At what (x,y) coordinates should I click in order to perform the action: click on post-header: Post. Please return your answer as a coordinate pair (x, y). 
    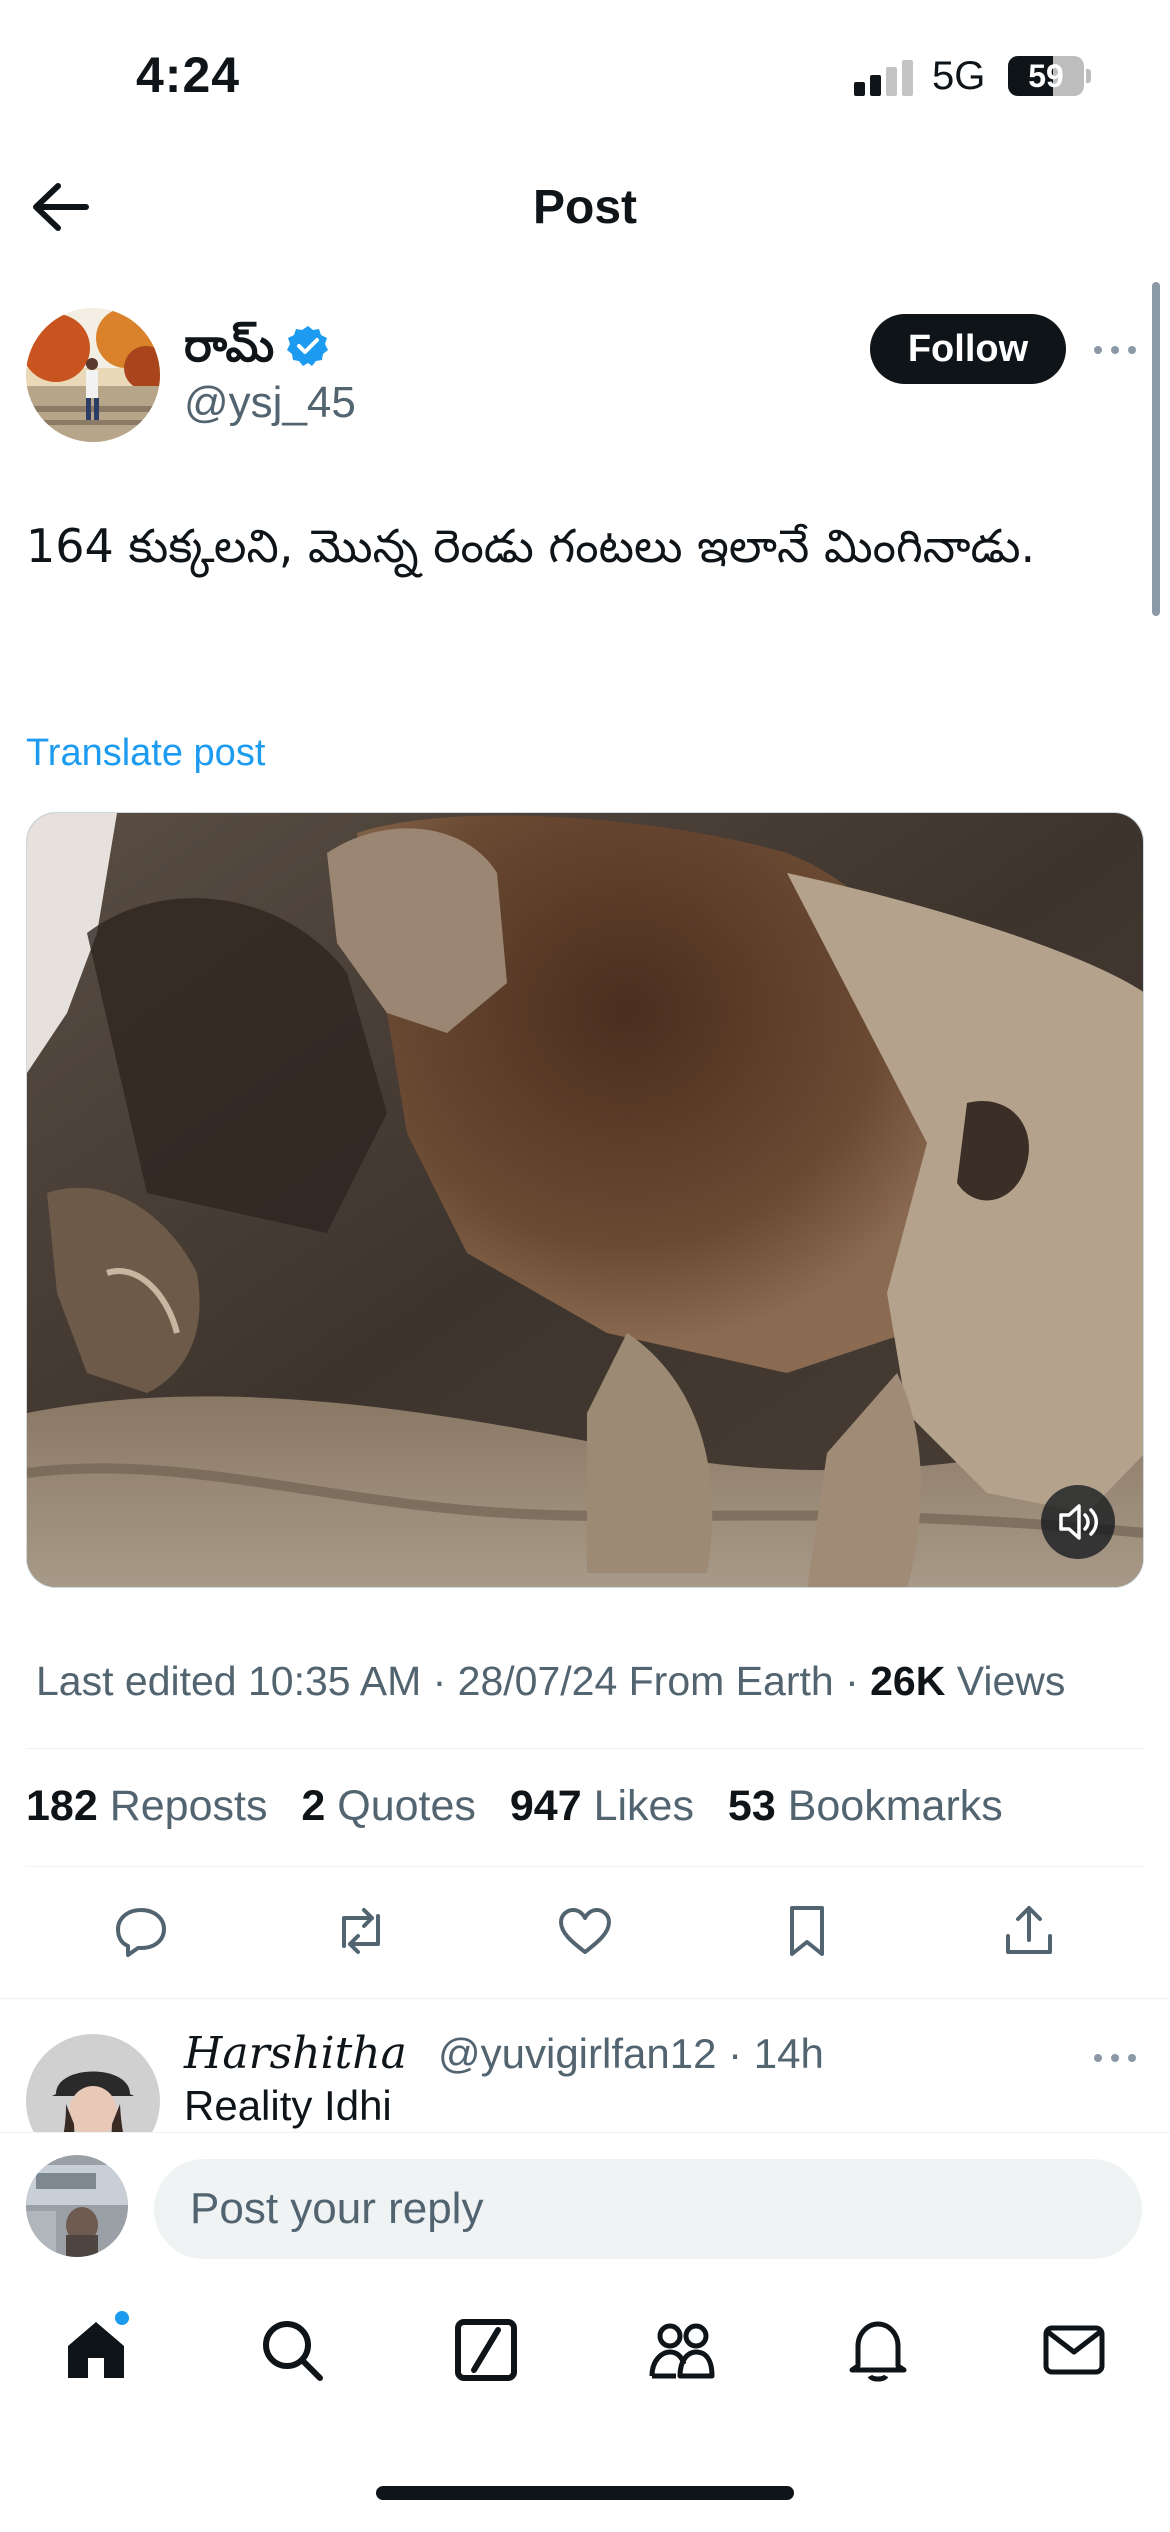
    Looking at the image, I should click on (585, 207).